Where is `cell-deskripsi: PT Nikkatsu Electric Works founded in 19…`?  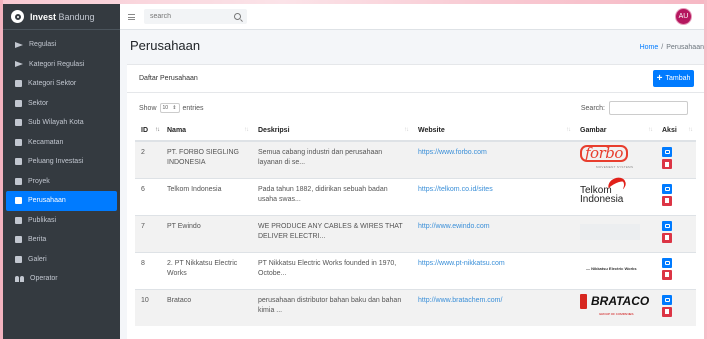 cell-deskripsi: PT Nikkatsu Electric Works founded in 19… is located at coordinates (332, 270).